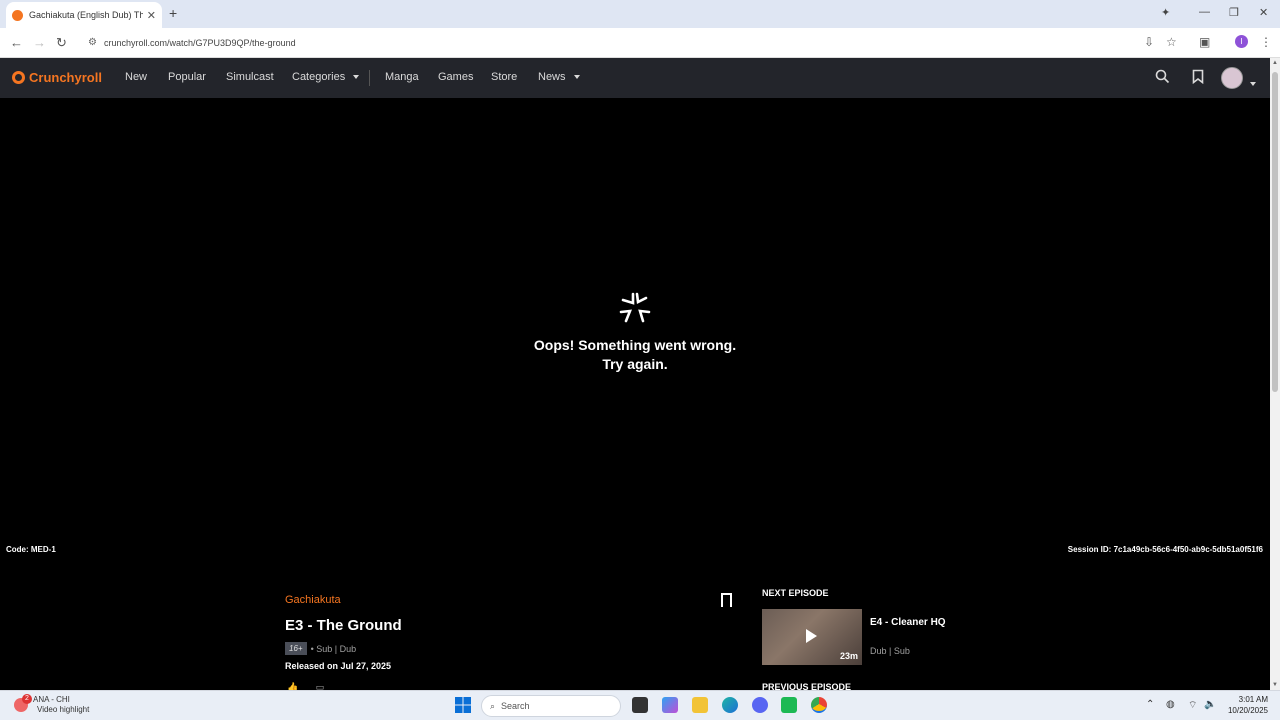 This screenshot has width=1280, height=720. Describe the element at coordinates (1198, 78) in the screenshot. I see `watchlist-bookmark-icon` at that location.